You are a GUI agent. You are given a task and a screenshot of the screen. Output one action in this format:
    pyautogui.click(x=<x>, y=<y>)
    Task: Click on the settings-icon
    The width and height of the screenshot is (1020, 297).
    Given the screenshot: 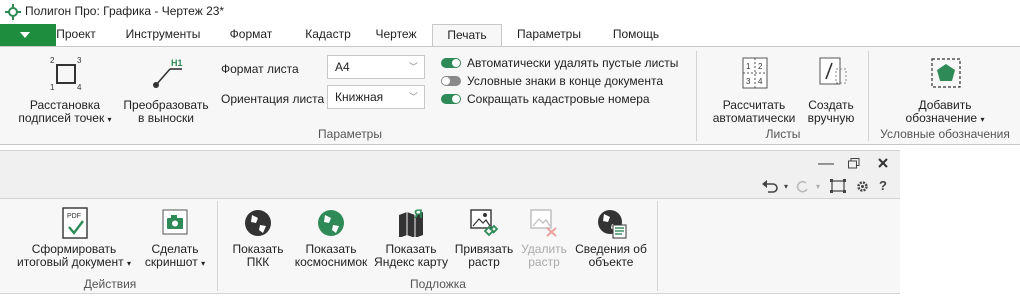 What is the action you would take?
    pyautogui.click(x=862, y=186)
    